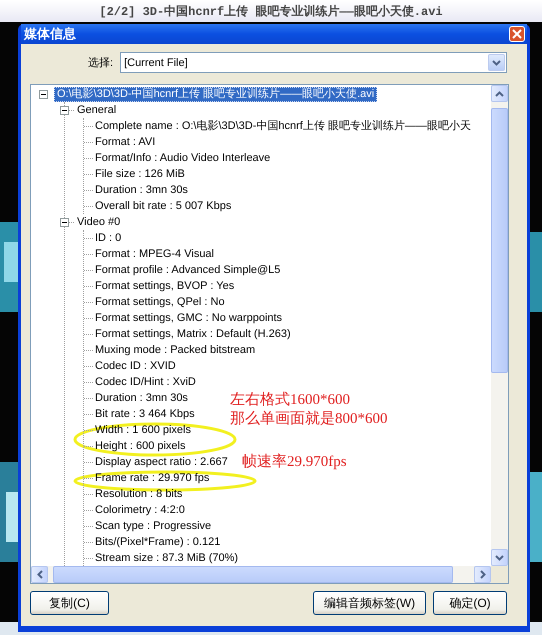 The image size is (542, 635). I want to click on scroll-left-button, so click(39, 574).